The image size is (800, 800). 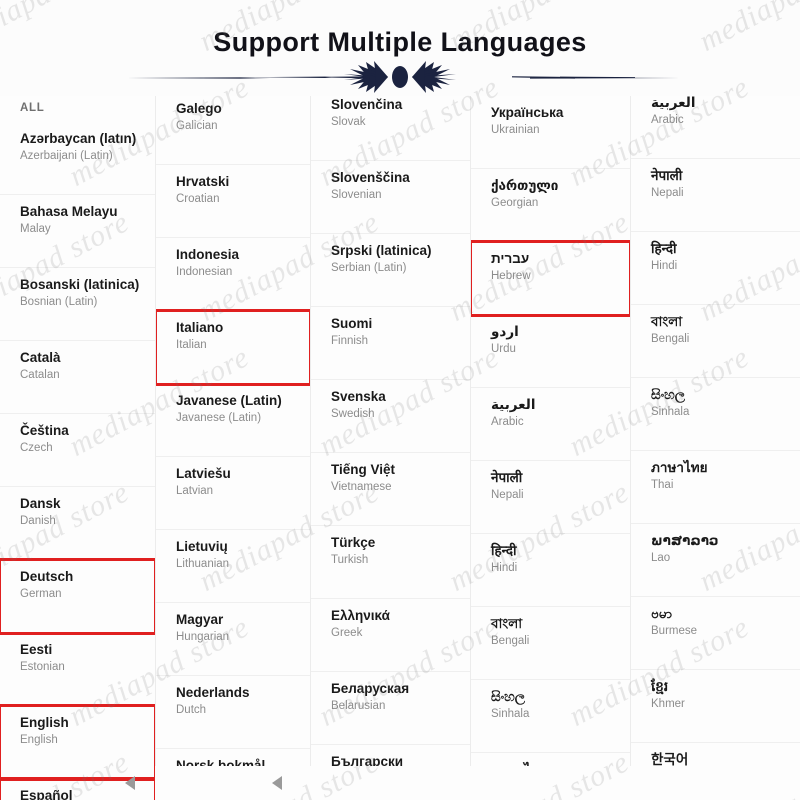 What do you see at coordinates (390, 562) in the screenshot?
I see `language-item: Türkçe Turkish` at bounding box center [390, 562].